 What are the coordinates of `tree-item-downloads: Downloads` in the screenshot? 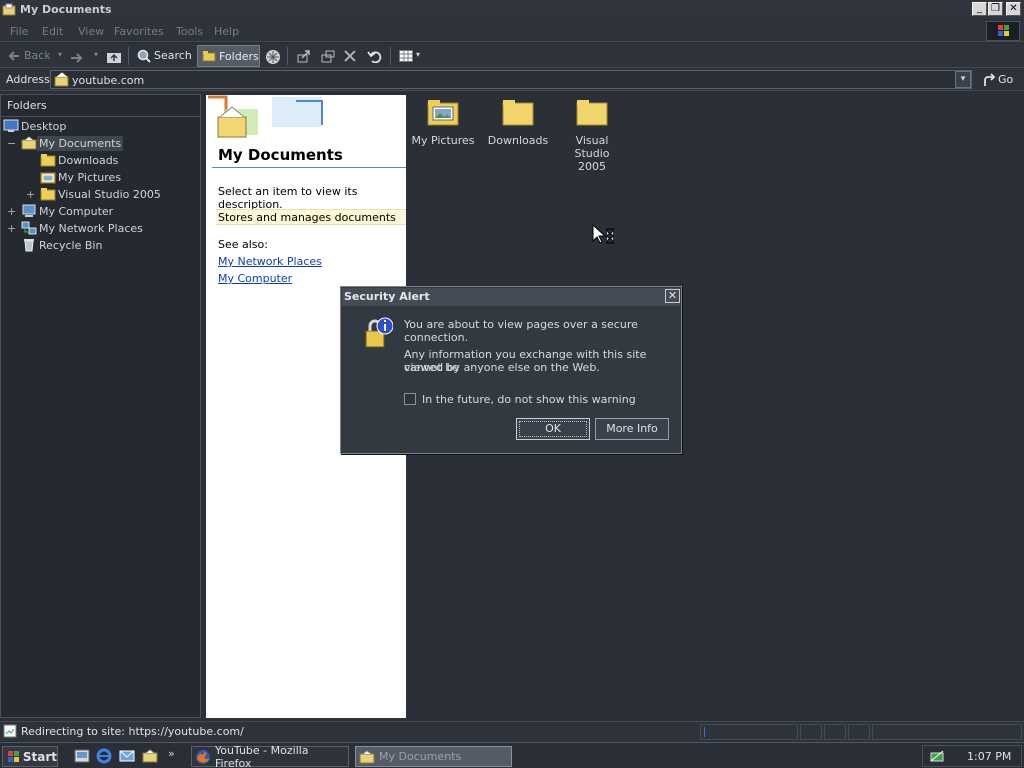 It's located at (80, 160).